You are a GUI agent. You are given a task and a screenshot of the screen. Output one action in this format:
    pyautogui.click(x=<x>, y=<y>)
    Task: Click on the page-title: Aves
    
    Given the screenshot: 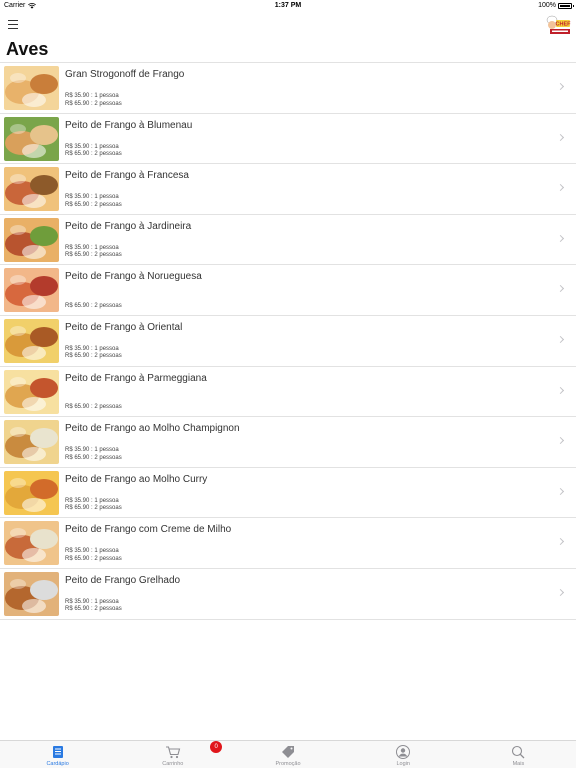 What is the action you would take?
    pyautogui.click(x=27, y=49)
    